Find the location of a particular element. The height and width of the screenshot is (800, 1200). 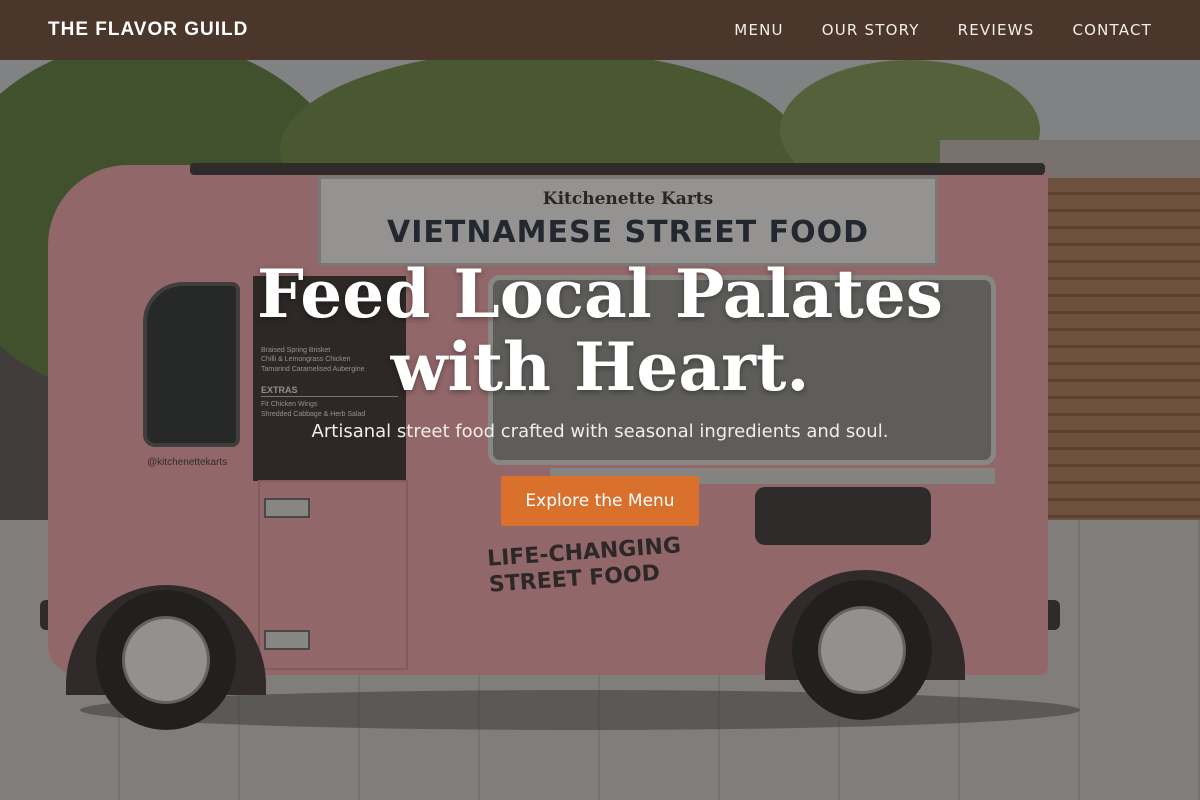

nav-link-menu: MENU is located at coordinates (758, 30).